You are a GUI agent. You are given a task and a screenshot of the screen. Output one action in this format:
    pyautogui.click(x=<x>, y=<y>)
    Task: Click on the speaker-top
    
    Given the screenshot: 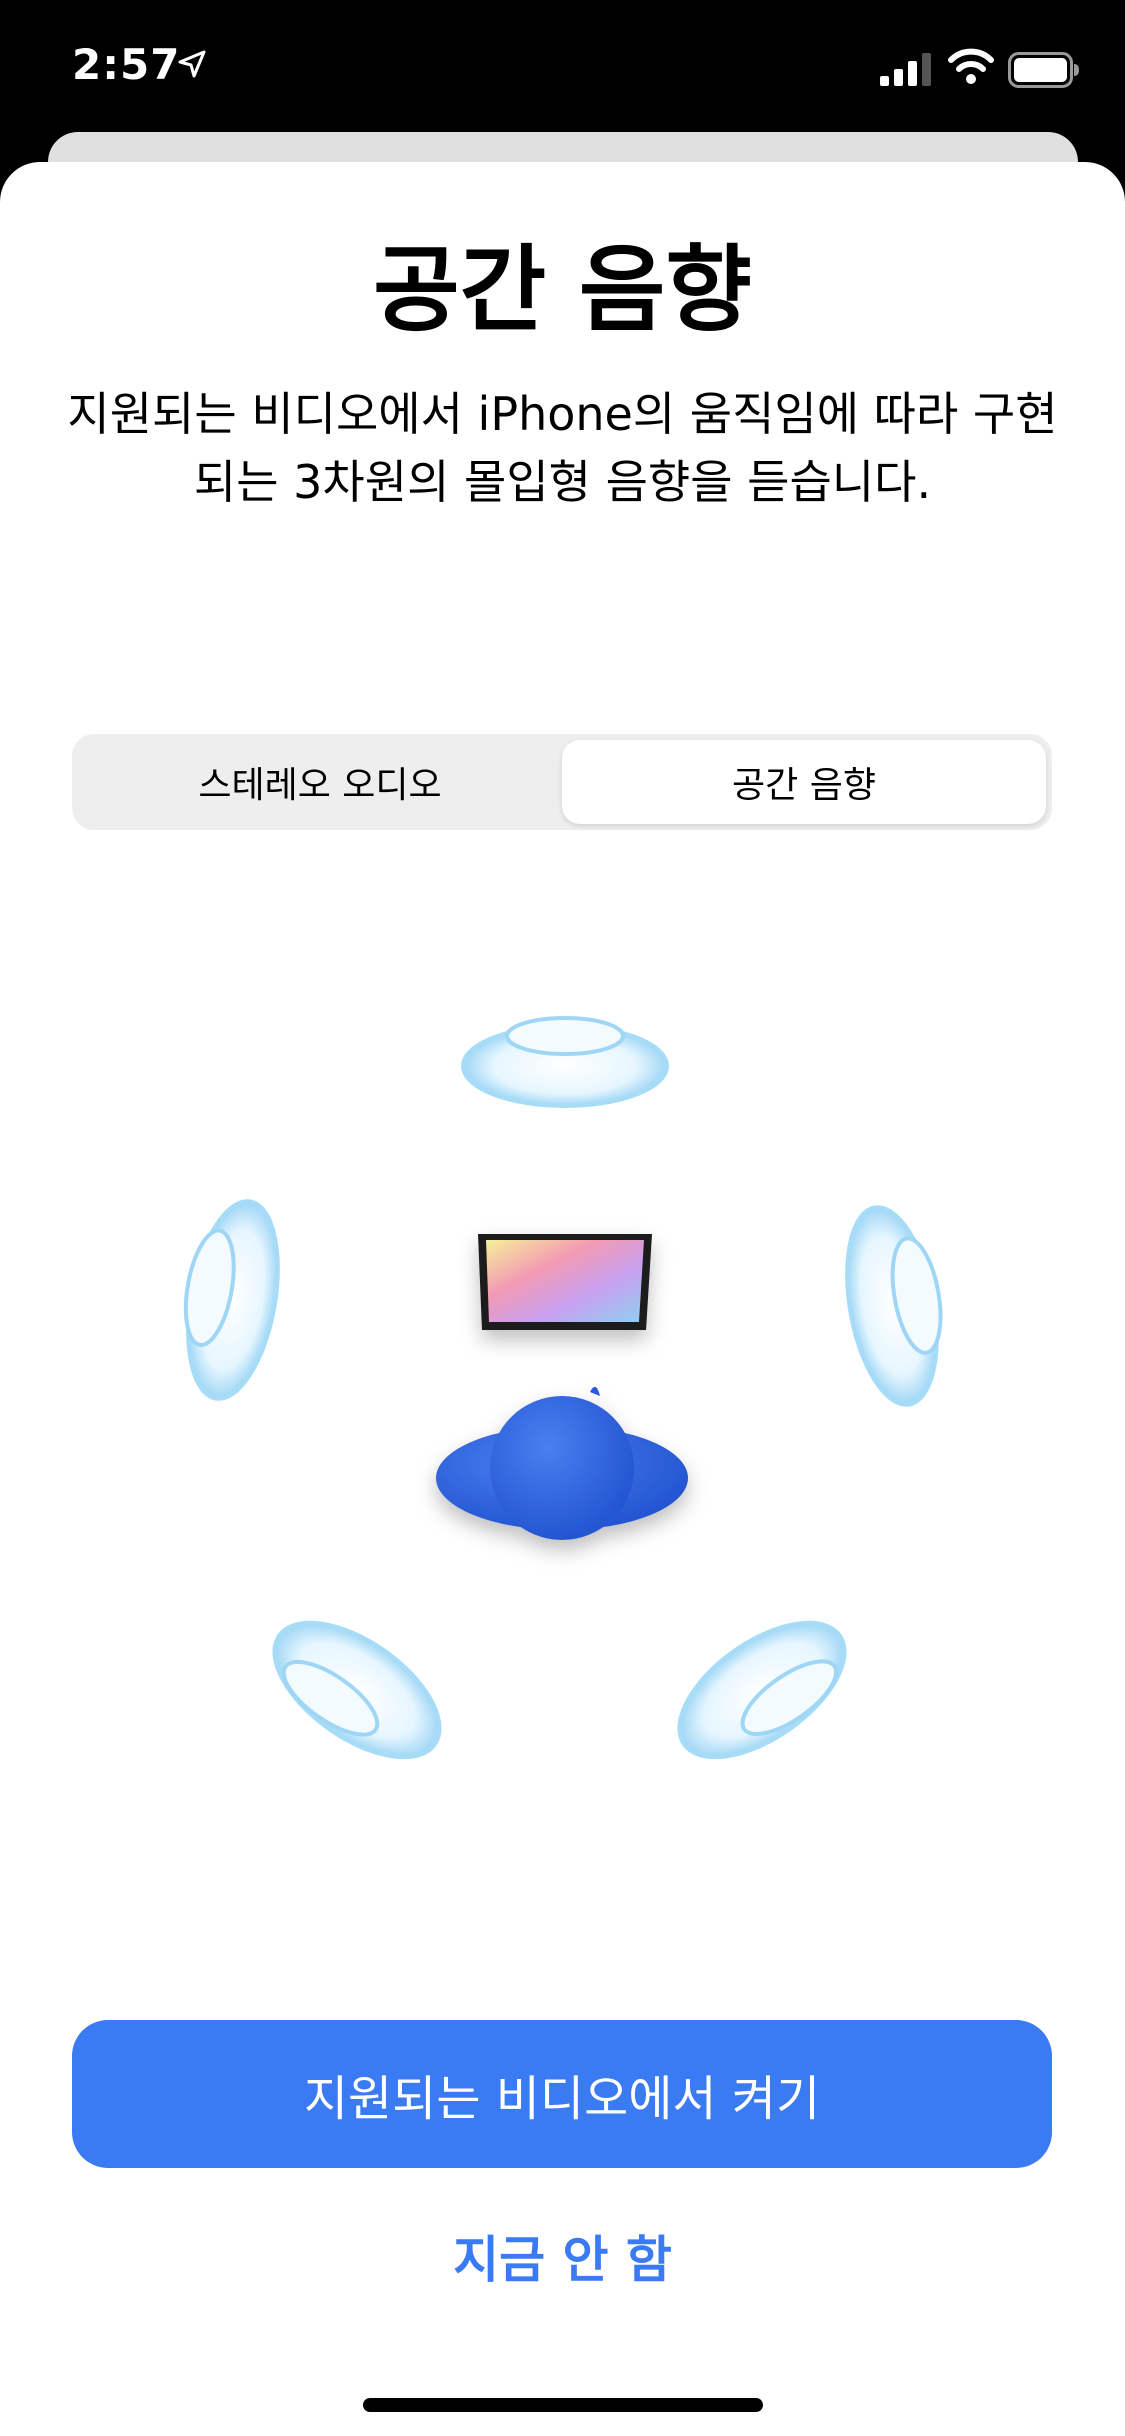 What is the action you would take?
    pyautogui.click(x=565, y=1062)
    